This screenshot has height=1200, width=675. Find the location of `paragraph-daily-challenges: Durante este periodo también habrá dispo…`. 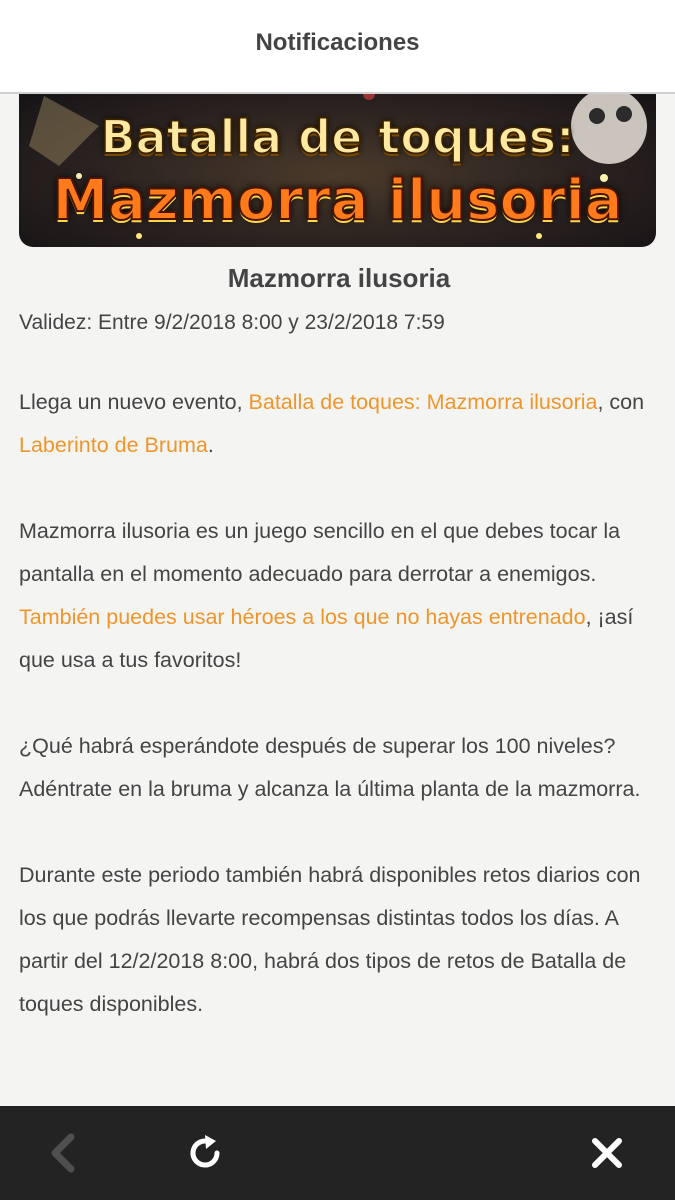

paragraph-daily-challenges: Durante este periodo también habrá dispo… is located at coordinates (330, 939).